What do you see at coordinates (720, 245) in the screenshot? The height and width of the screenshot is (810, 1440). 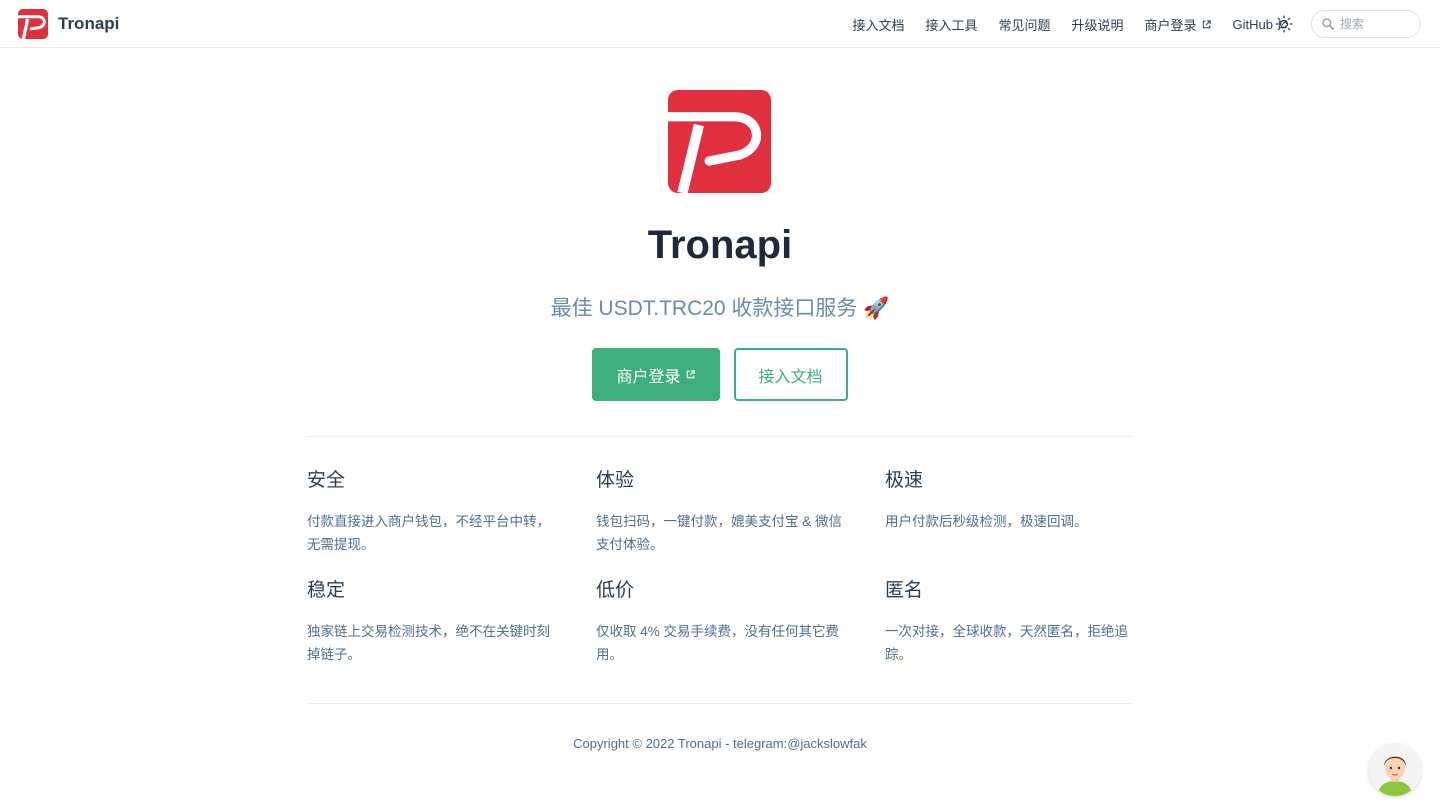 I see `hero-title: Tronapi` at bounding box center [720, 245].